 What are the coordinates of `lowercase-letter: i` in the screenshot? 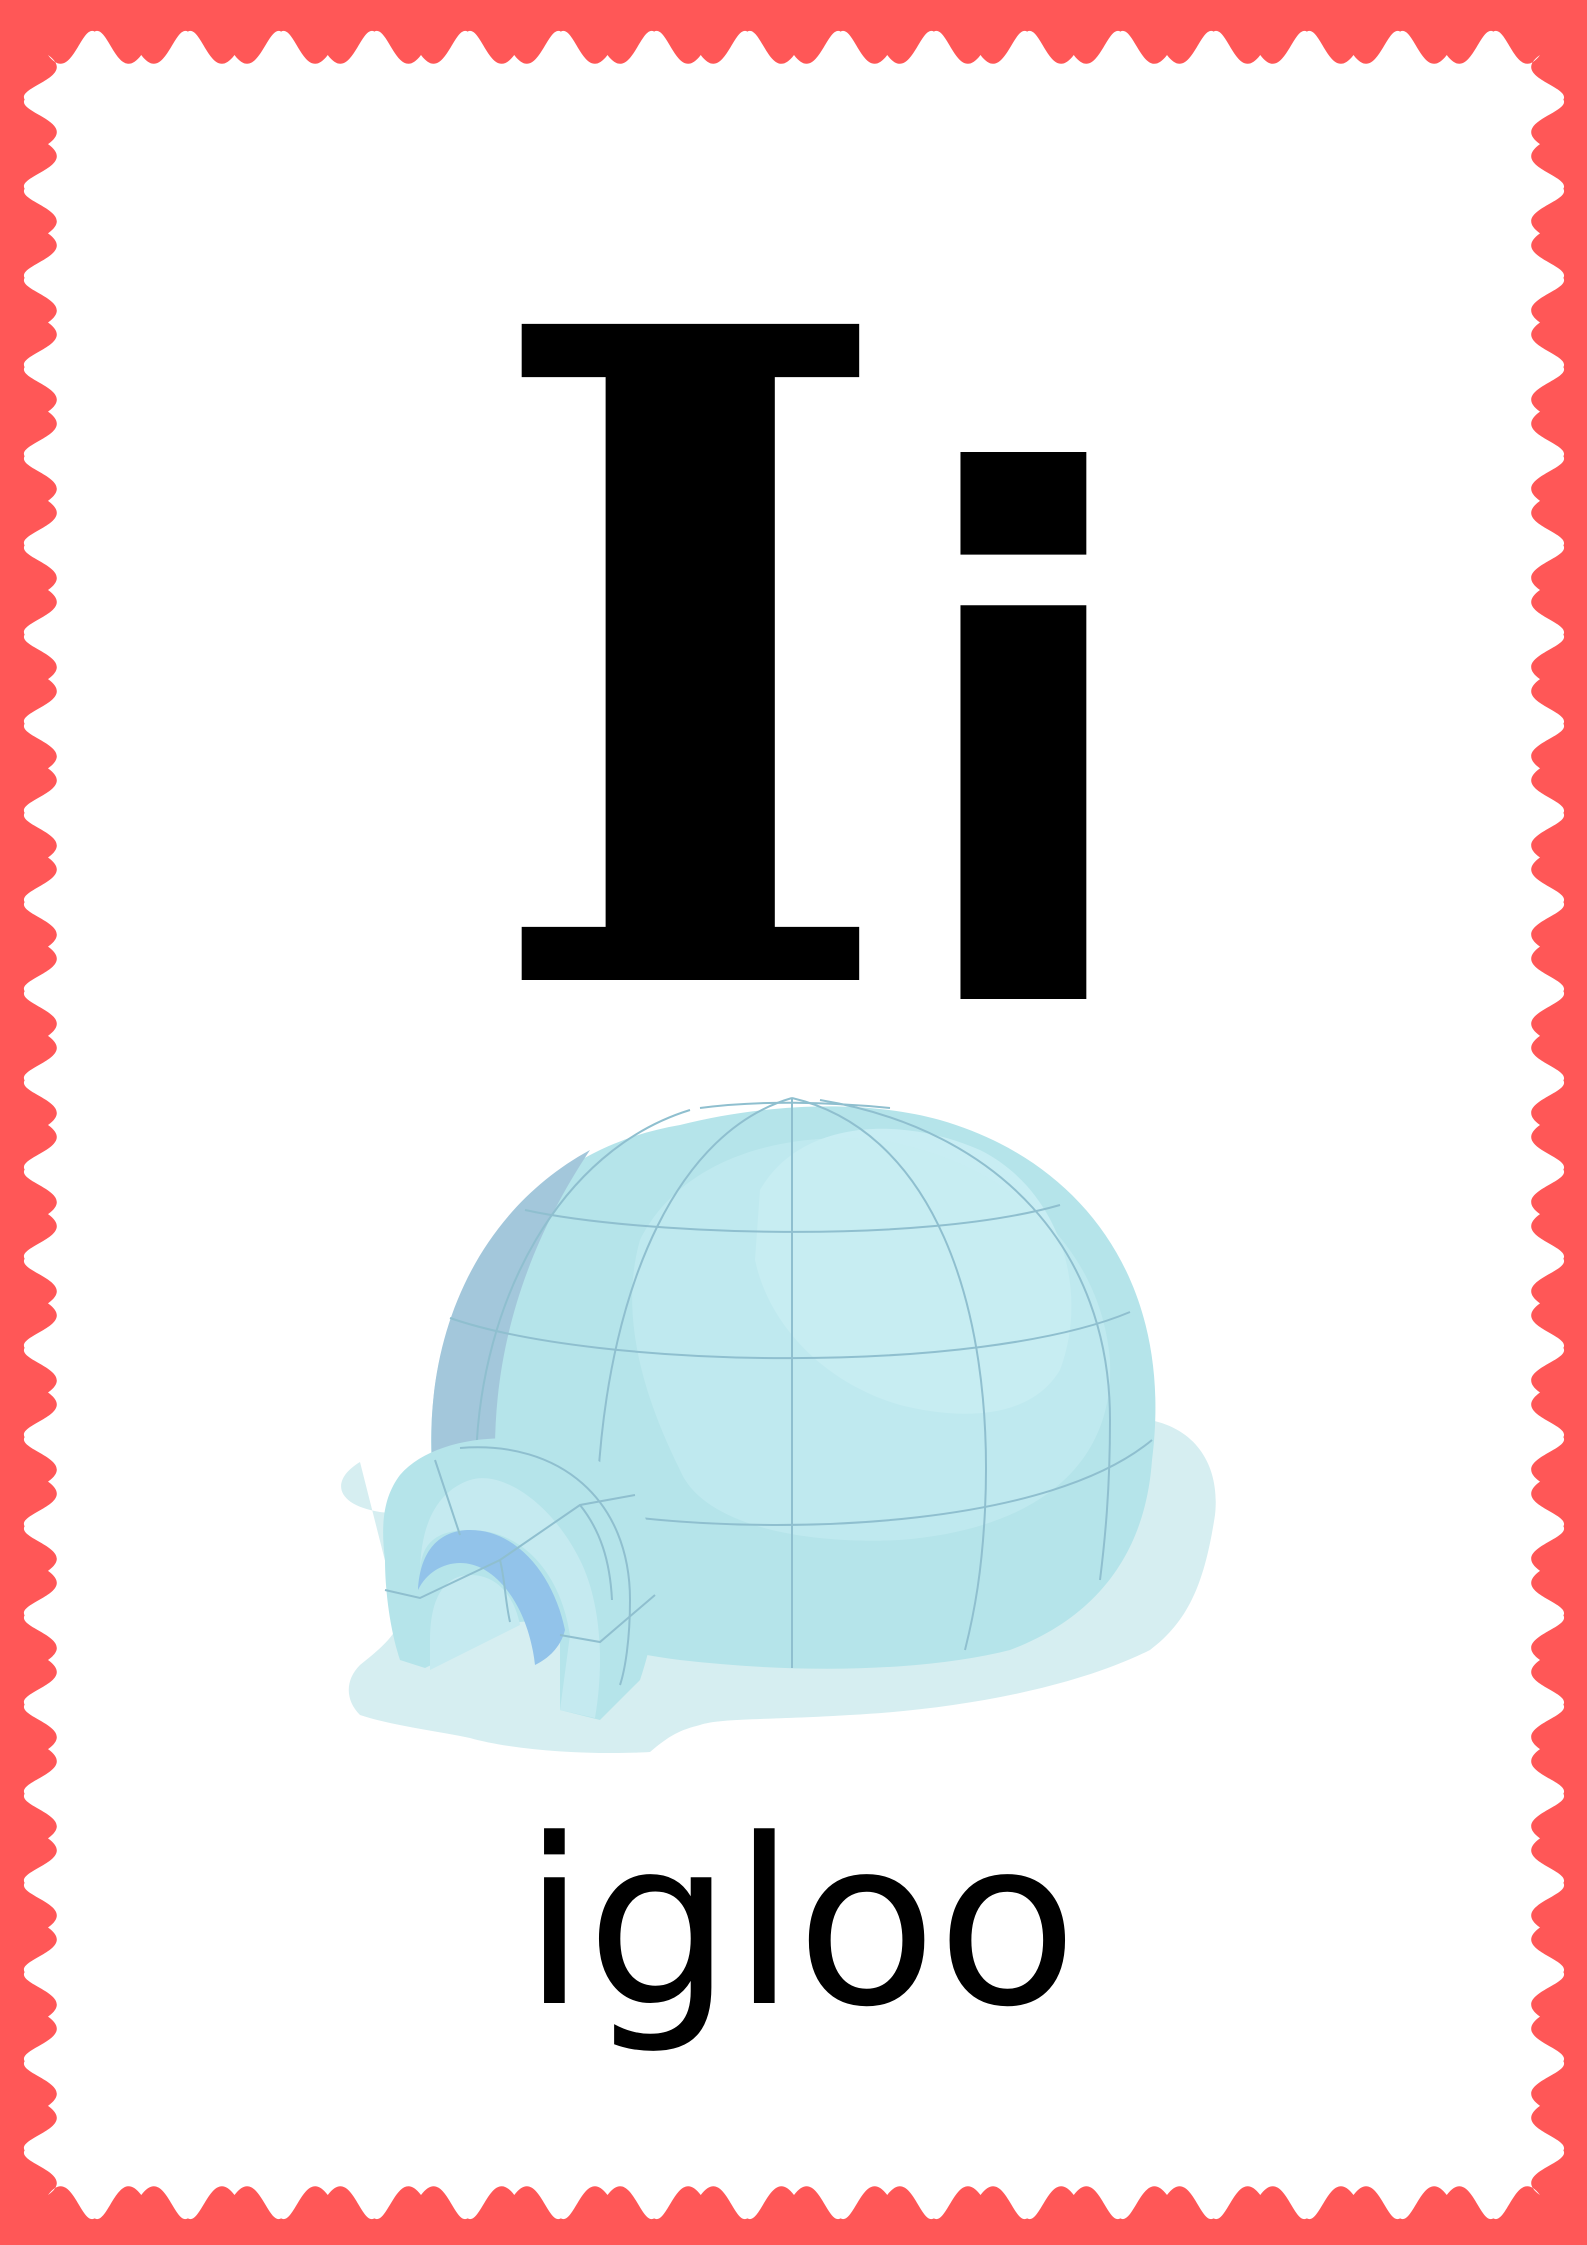 It's located at (1023, 750).